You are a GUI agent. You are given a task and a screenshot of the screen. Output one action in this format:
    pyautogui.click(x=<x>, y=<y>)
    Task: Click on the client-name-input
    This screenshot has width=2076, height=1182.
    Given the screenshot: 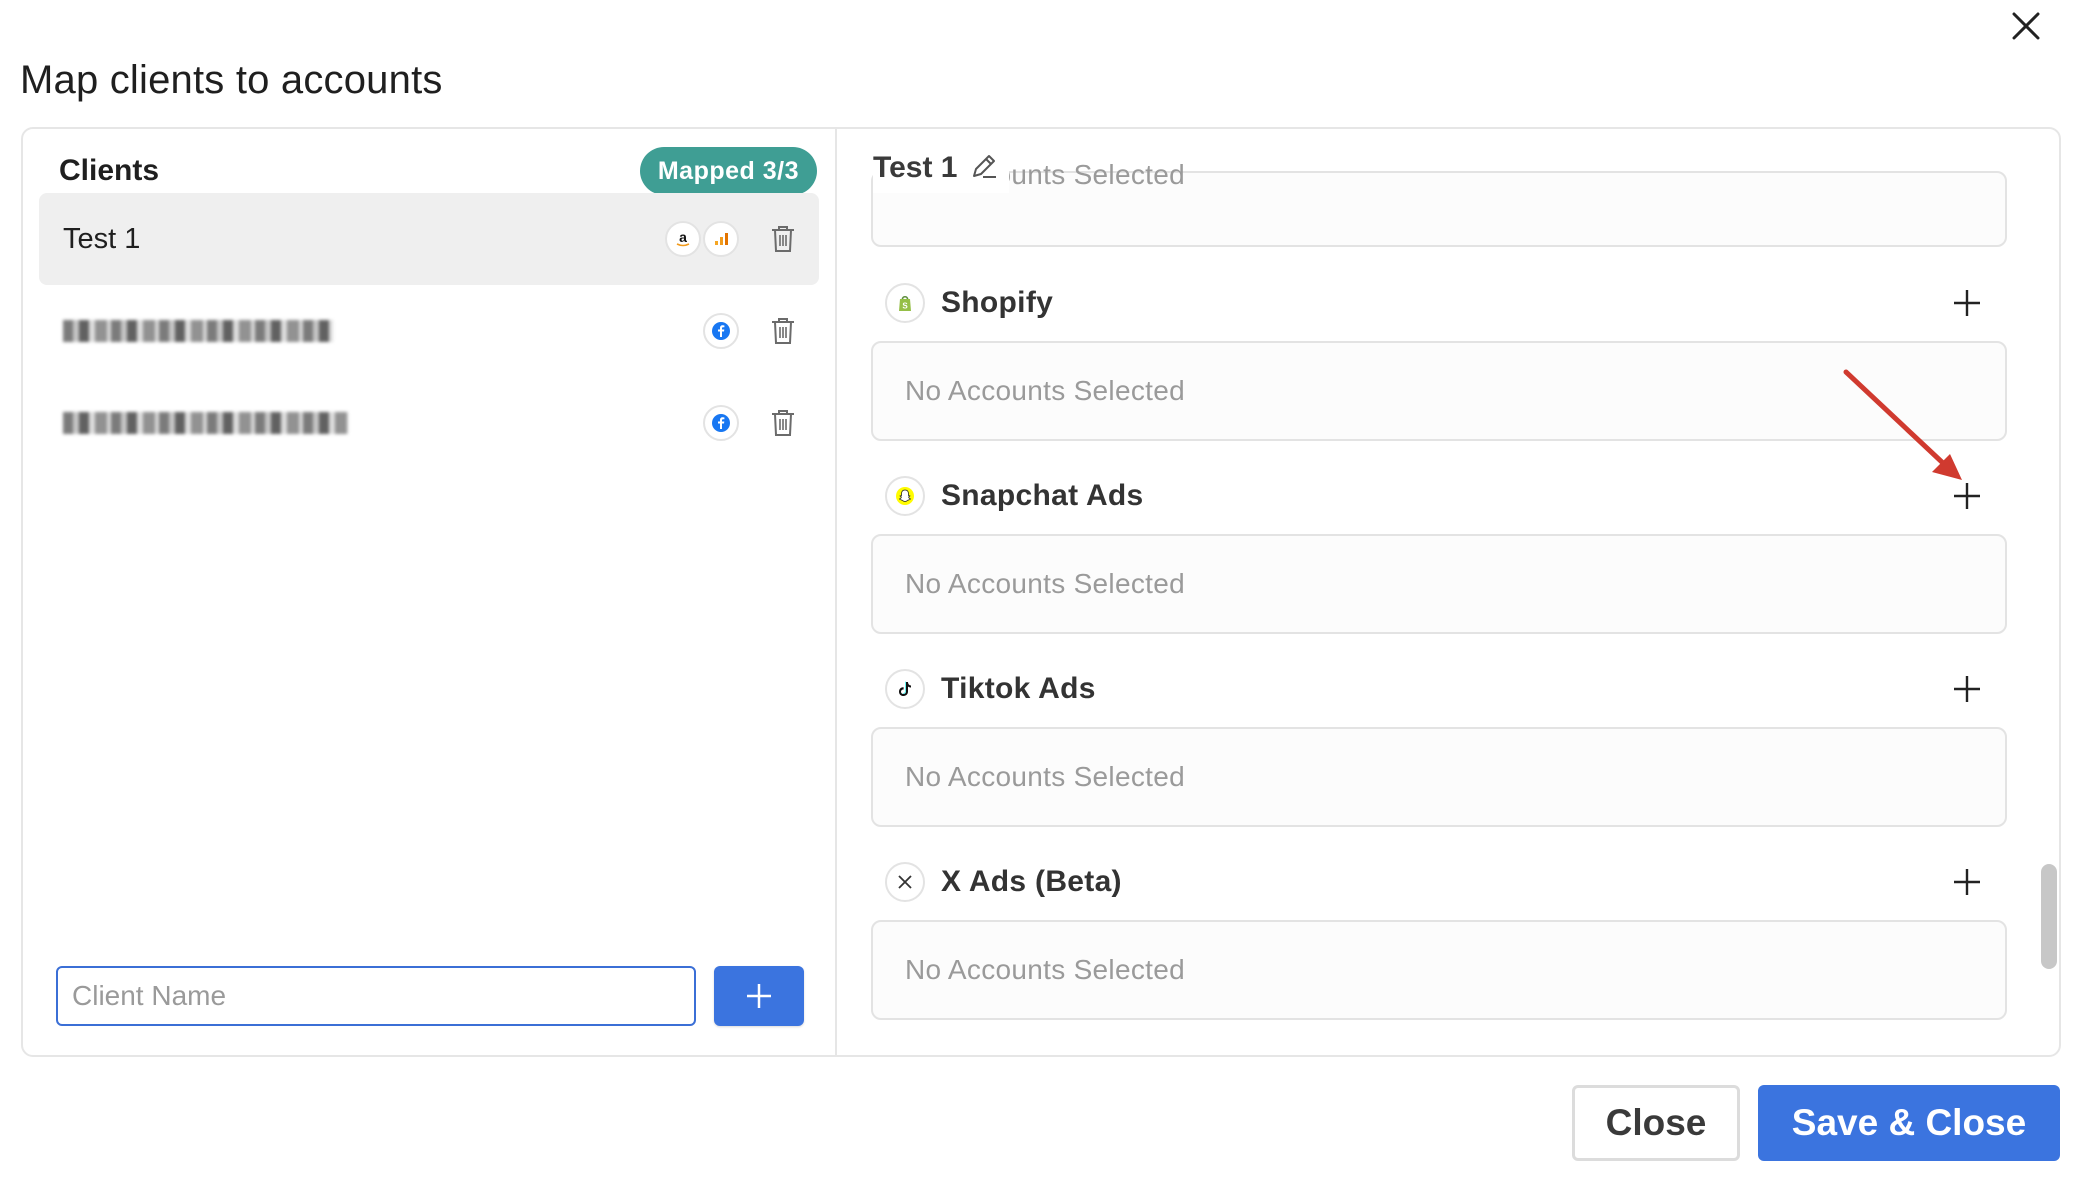 What is the action you would take?
    pyautogui.click(x=376, y=996)
    